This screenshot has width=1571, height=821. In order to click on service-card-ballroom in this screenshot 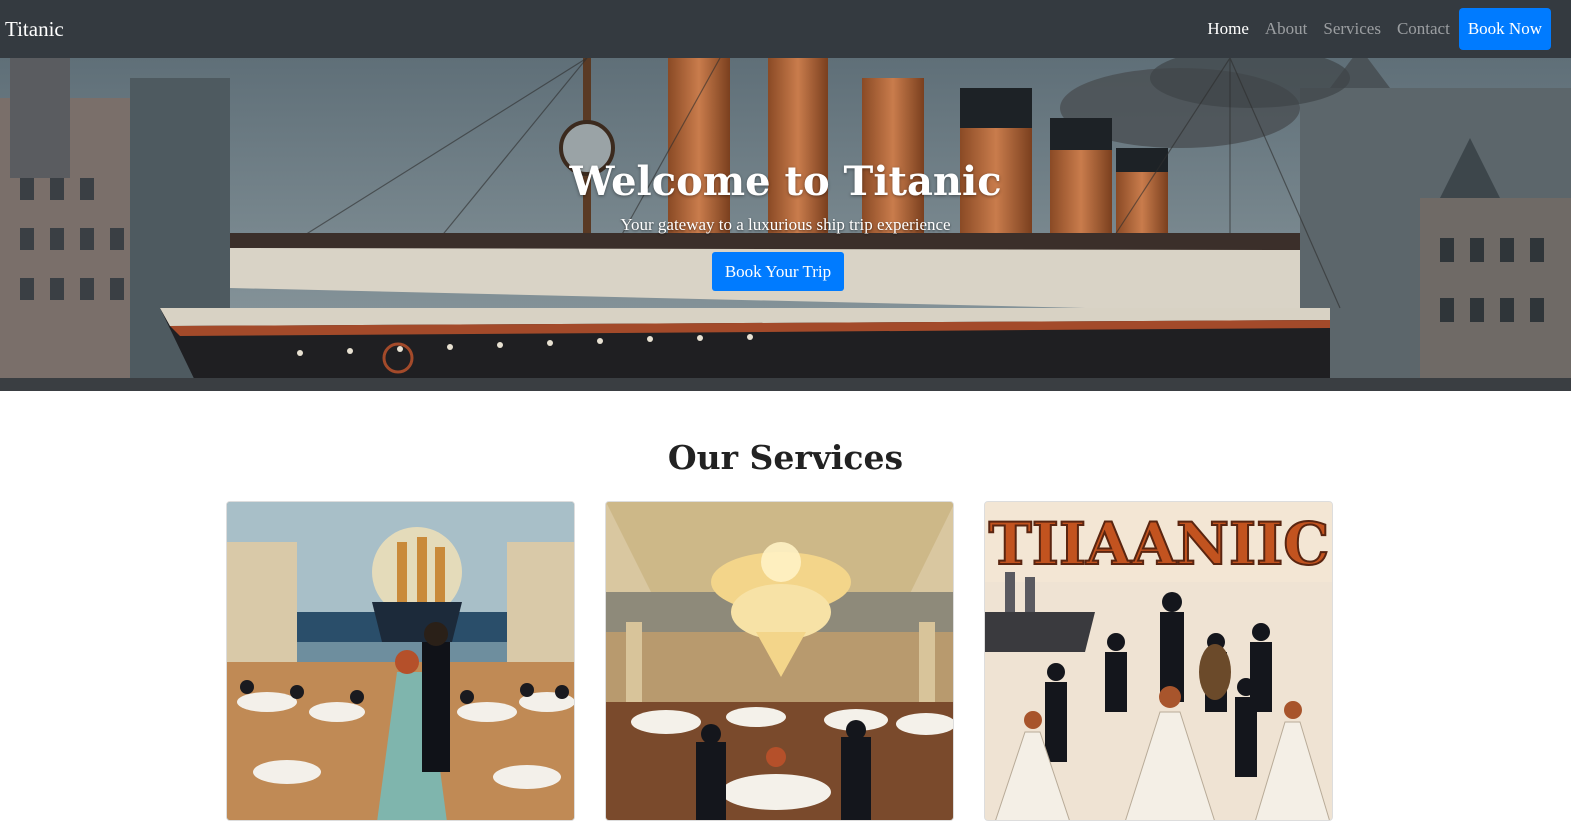, I will do `click(779, 661)`.